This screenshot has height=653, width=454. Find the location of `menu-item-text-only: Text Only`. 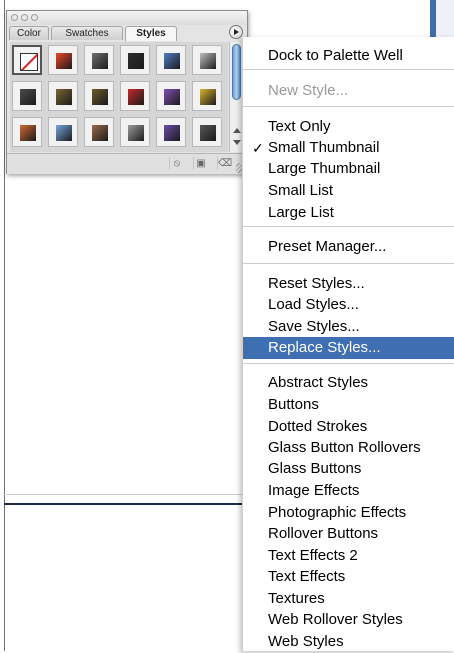

menu-item-text-only: Text Only is located at coordinates (348, 127).